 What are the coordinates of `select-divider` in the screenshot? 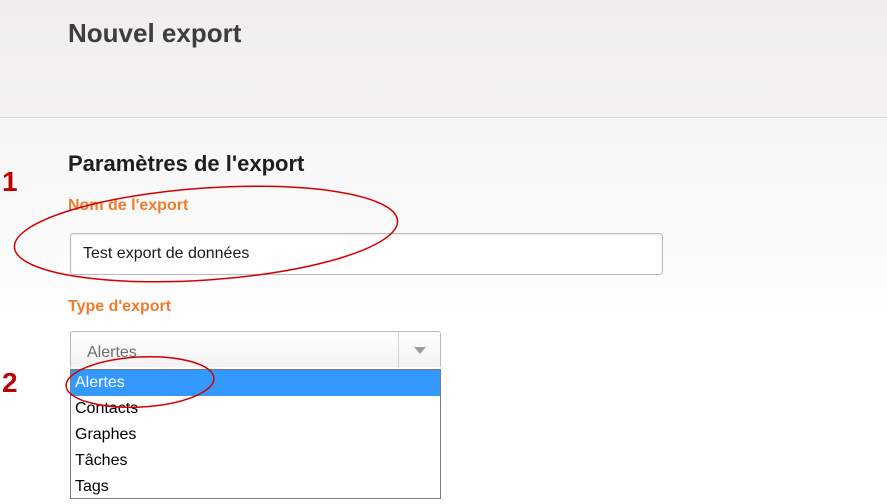 It's located at (398, 350).